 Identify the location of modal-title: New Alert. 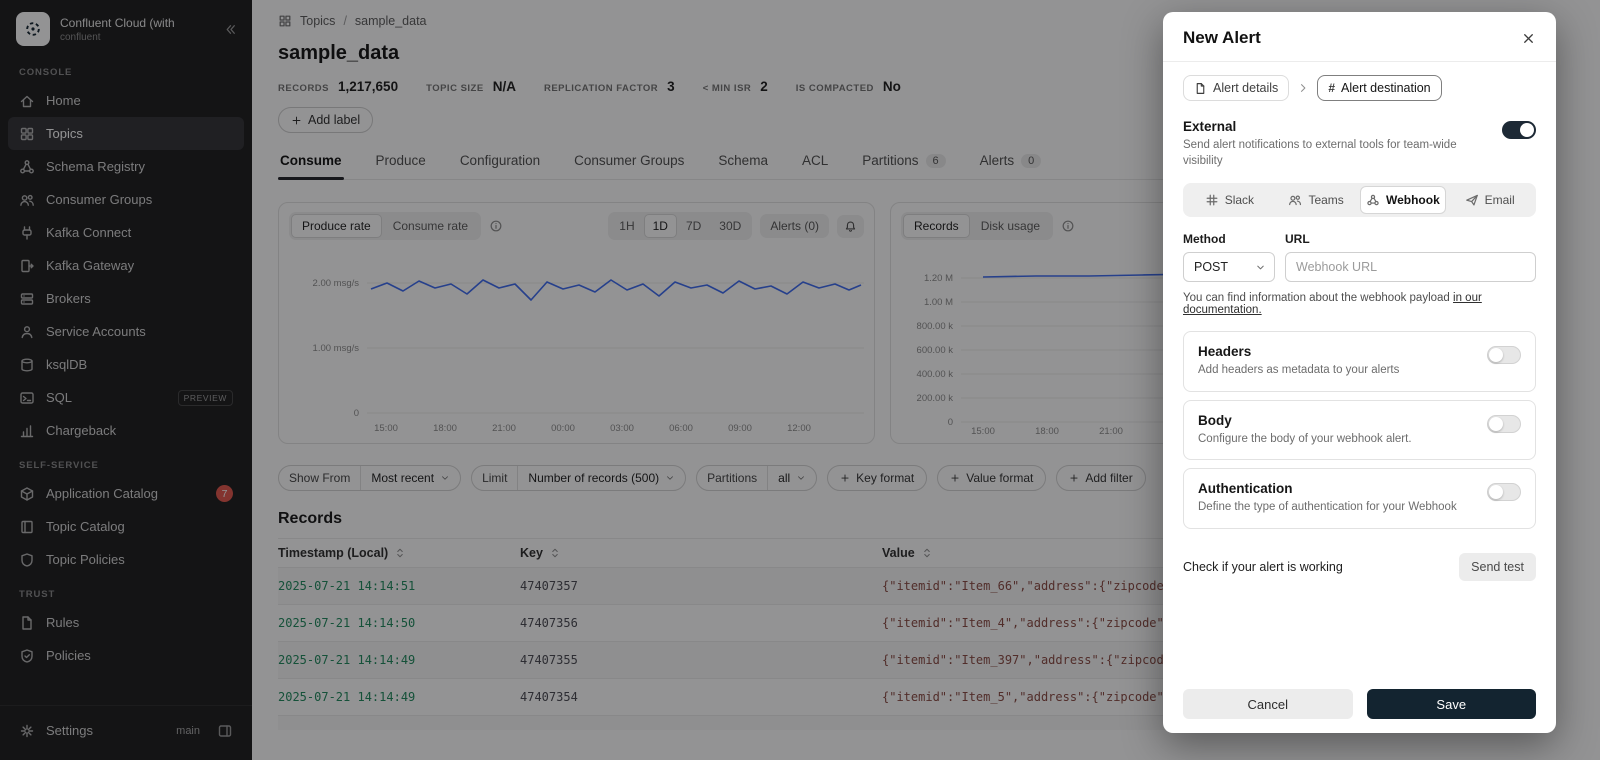
(1222, 37).